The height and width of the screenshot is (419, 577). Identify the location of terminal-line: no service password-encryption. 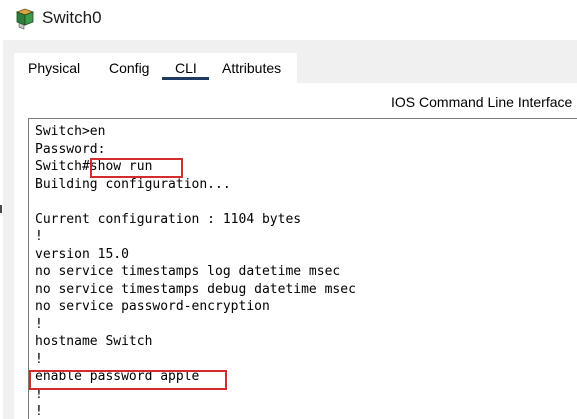
(152, 306).